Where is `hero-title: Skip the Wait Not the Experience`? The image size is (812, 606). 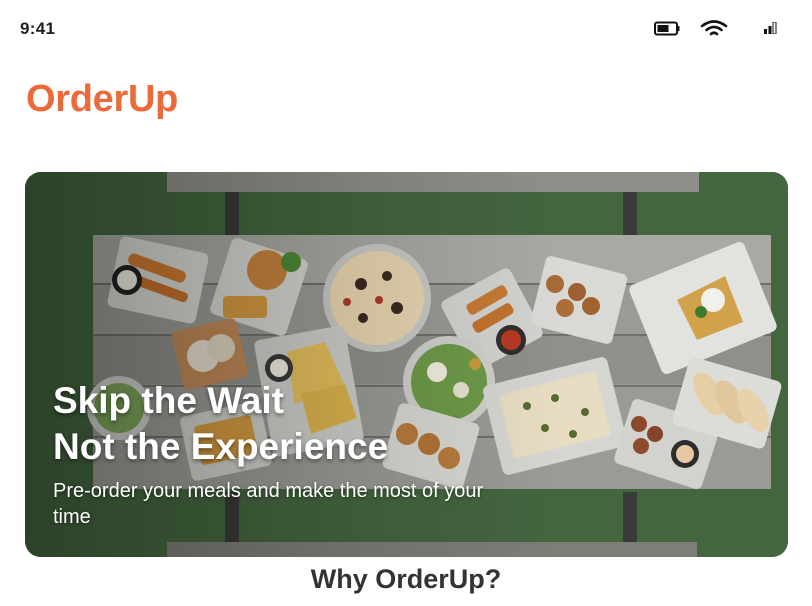 hero-title: Skip the Wait Not the Experience is located at coordinates (220, 424).